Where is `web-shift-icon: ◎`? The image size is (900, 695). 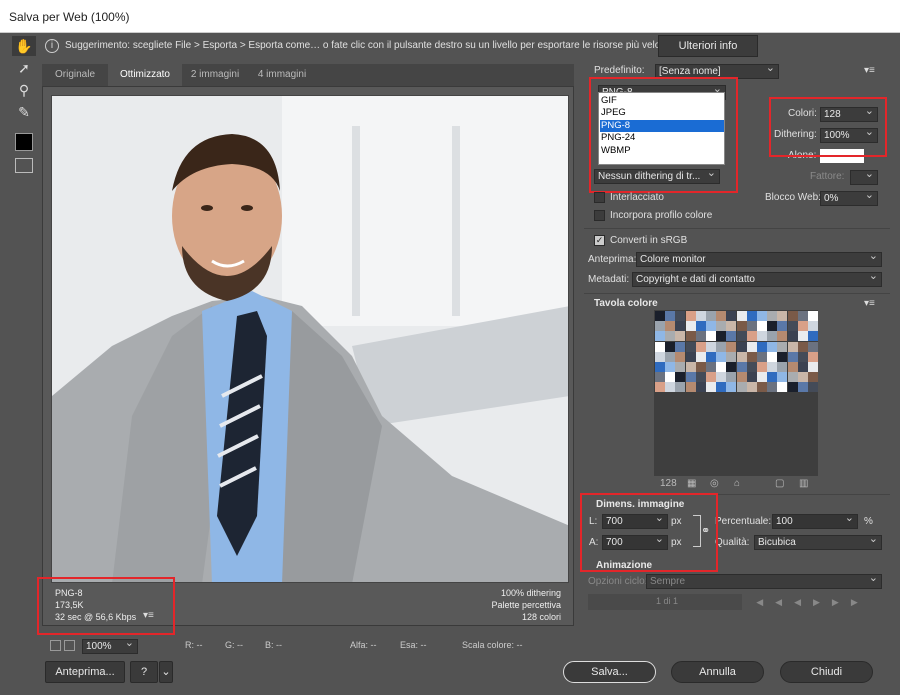
web-shift-icon: ◎ is located at coordinates (714, 483).